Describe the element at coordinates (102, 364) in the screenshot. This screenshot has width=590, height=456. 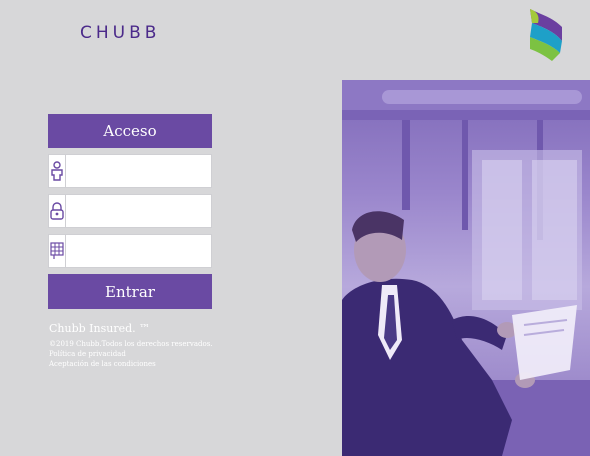
I see `terms-link: Aceptación de las condiciones` at that location.